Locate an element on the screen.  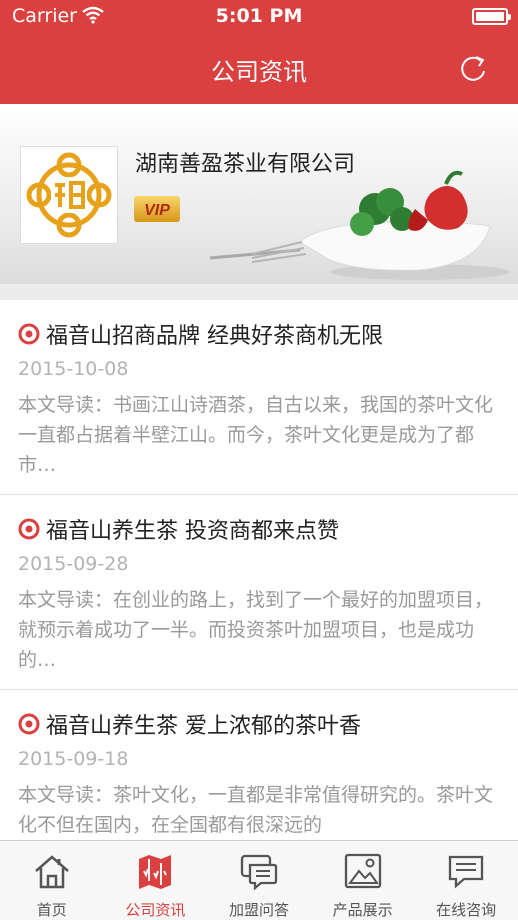
tab-products: 产品展示 is located at coordinates (363, 880).